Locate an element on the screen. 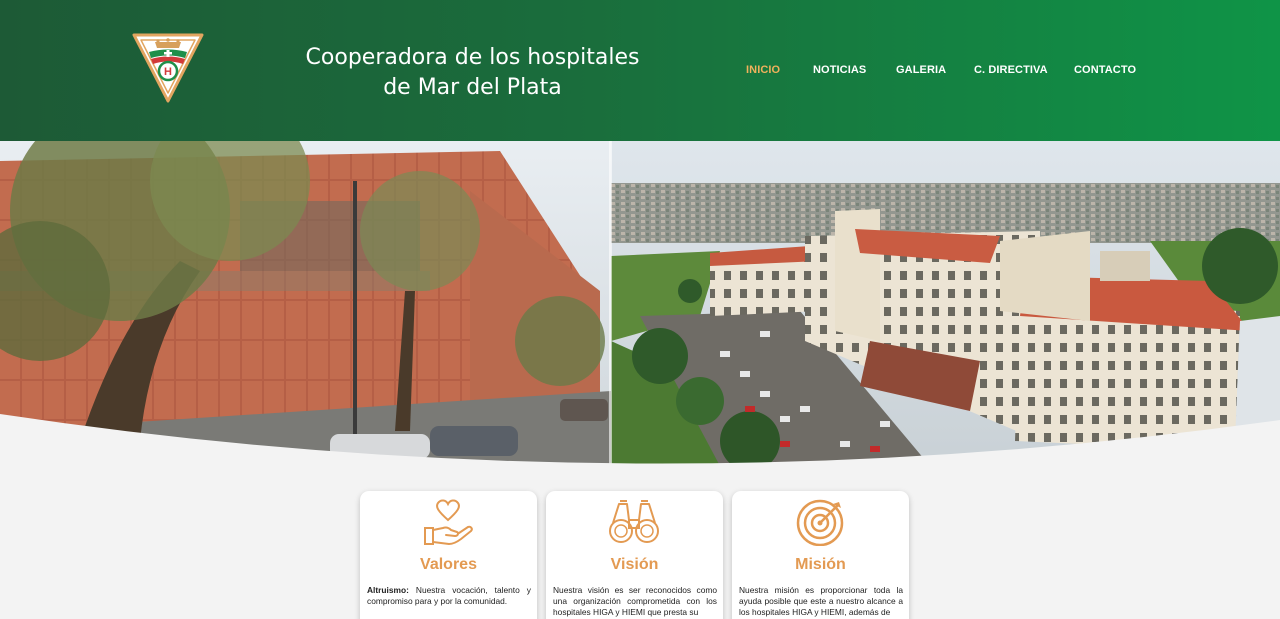 This screenshot has height=619, width=1280. card-vision-title: Visión is located at coordinates (634, 564).